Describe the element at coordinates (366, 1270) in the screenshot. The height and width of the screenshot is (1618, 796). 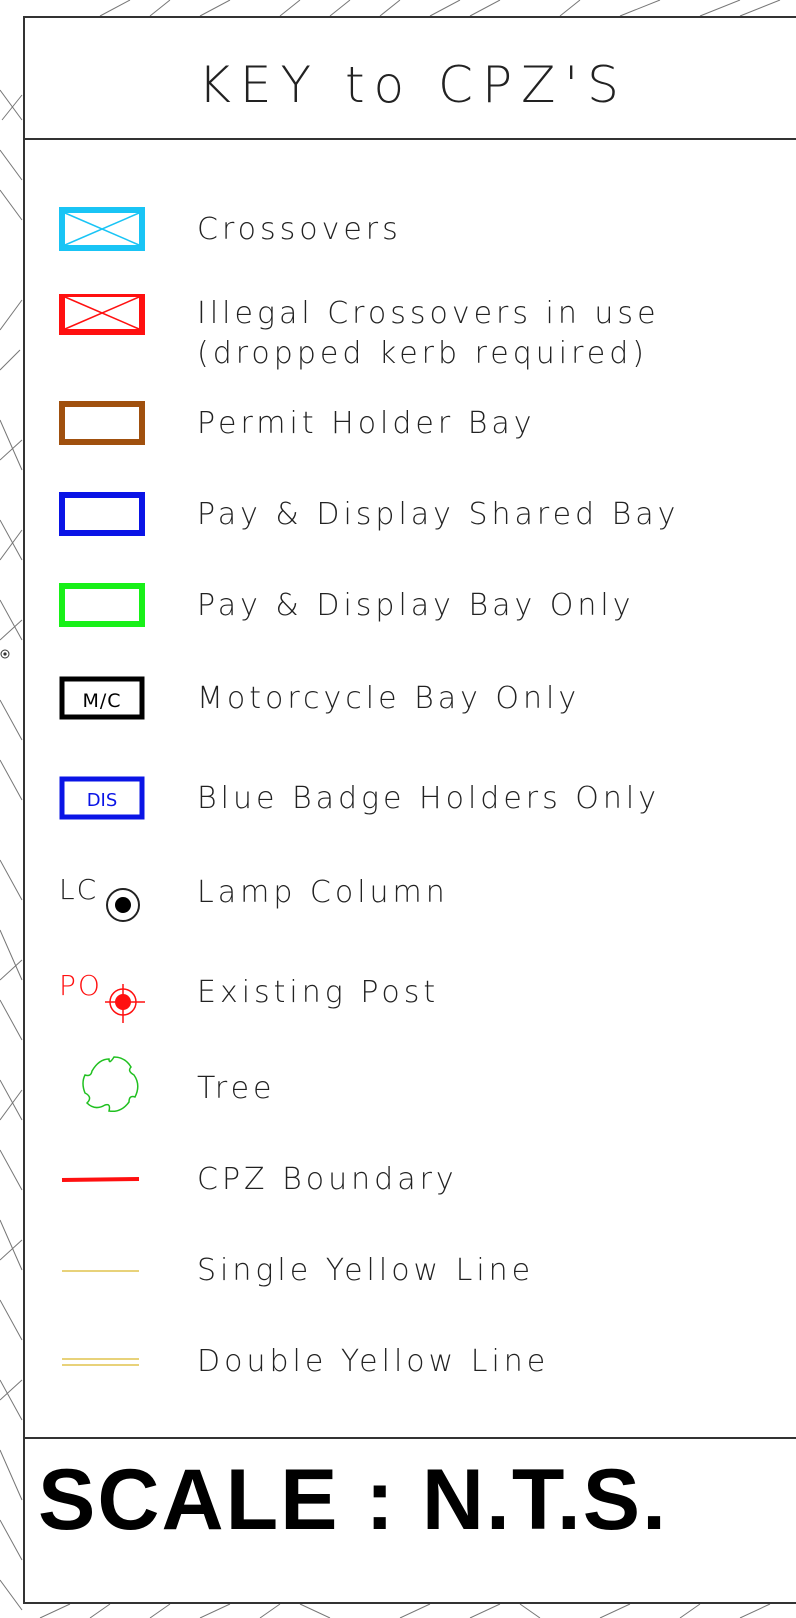
I see `legend-label-single-yellow: Single Yellow Line` at that location.